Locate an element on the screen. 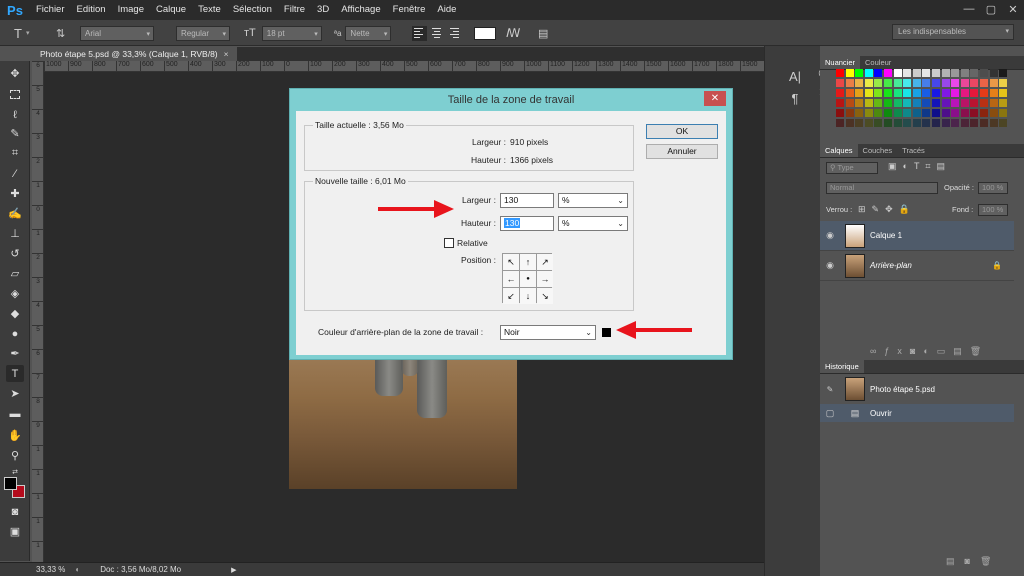  anchor-top-left: ↖ is located at coordinates (511, 262).